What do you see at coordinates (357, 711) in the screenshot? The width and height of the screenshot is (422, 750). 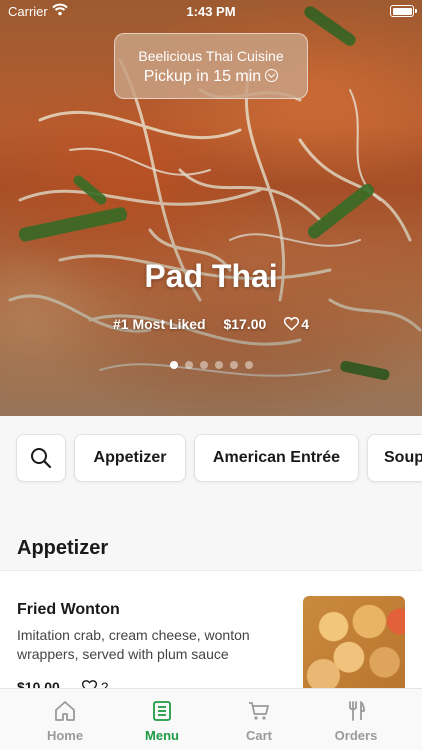 I see `orders-icon` at bounding box center [357, 711].